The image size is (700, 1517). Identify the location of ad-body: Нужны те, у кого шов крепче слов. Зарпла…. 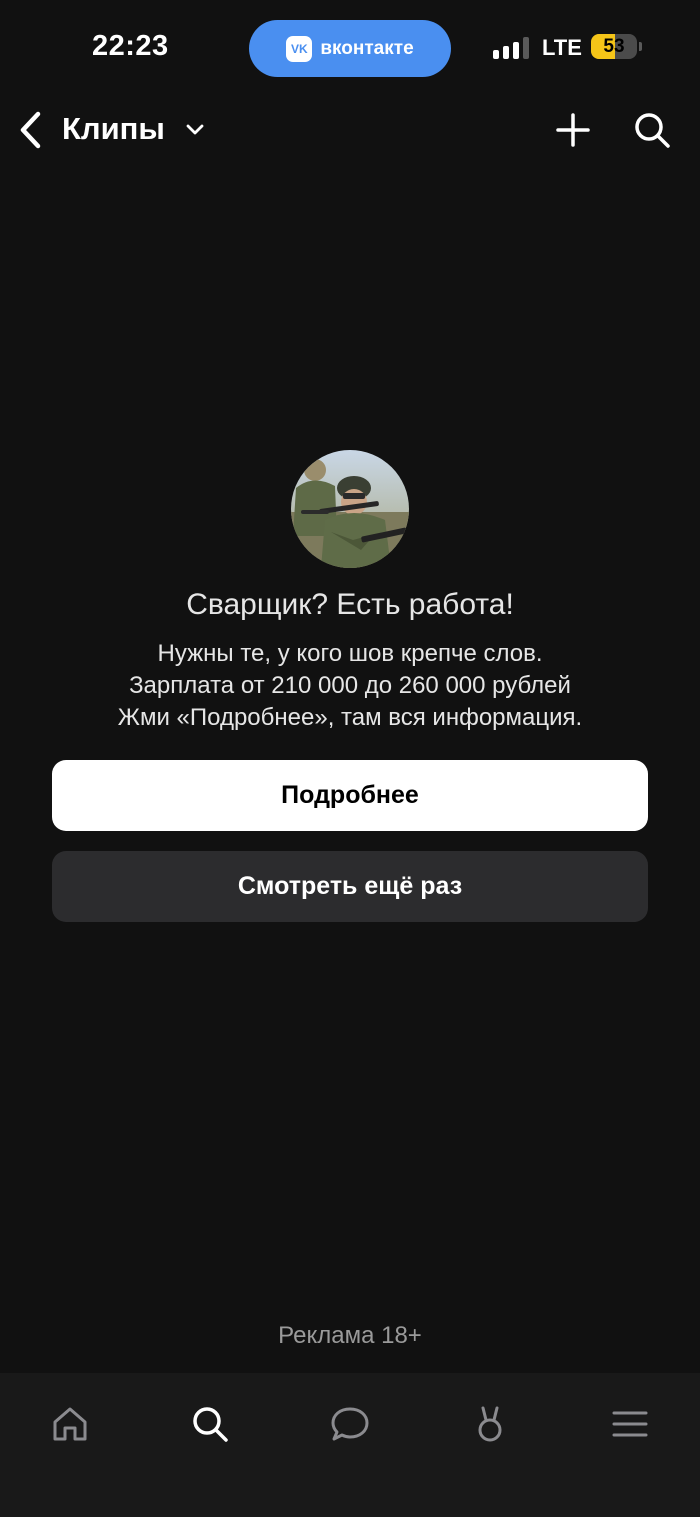
(350, 686).